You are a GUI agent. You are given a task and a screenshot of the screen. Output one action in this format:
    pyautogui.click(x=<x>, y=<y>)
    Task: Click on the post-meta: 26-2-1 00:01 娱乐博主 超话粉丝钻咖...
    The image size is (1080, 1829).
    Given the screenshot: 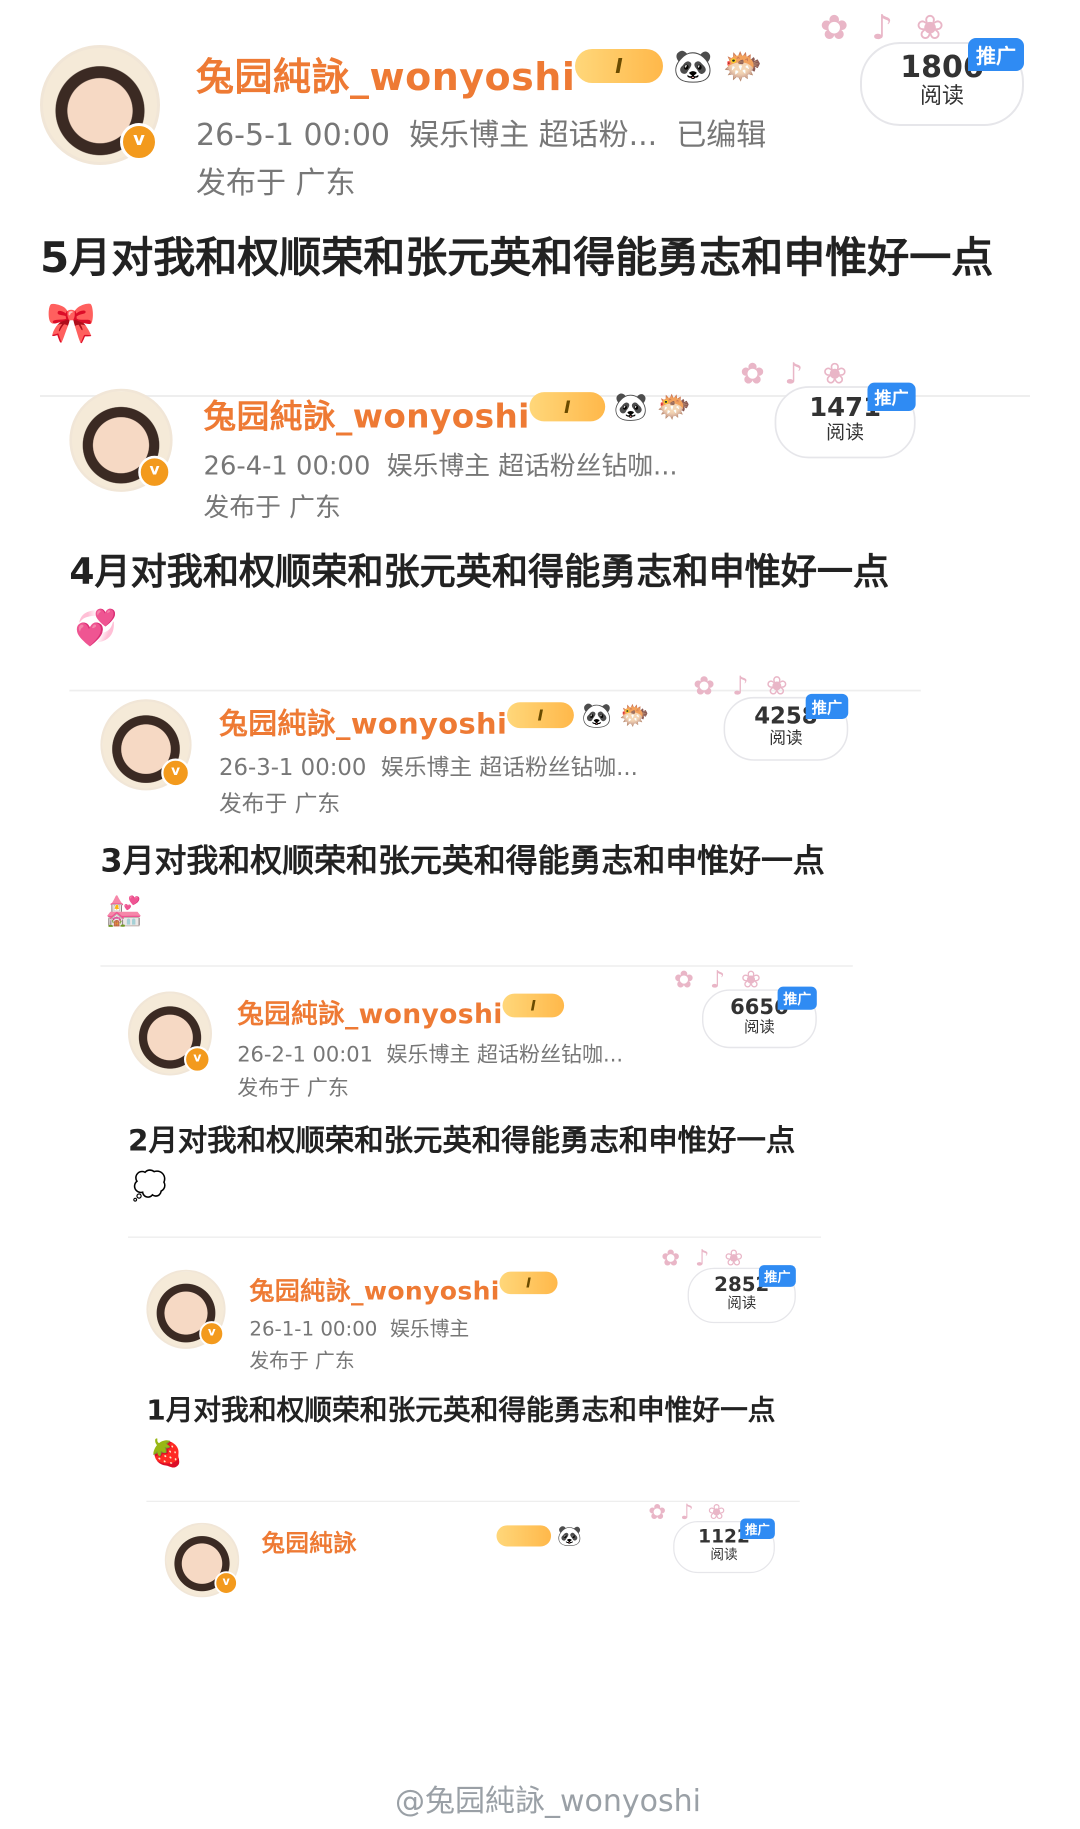 What is the action you would take?
    pyautogui.click(x=433, y=1052)
    